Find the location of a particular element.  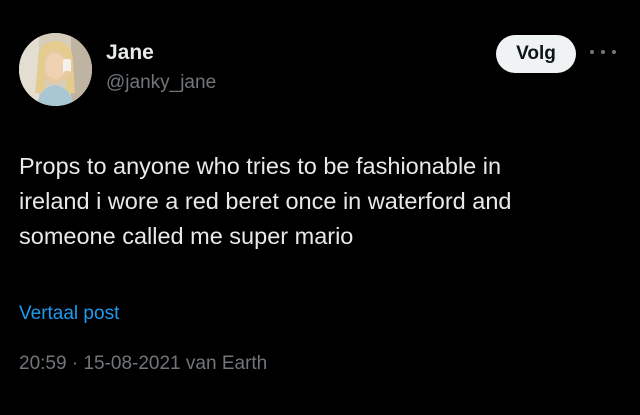

tweet-text-line: someone called me super mario is located at coordinates (186, 236).